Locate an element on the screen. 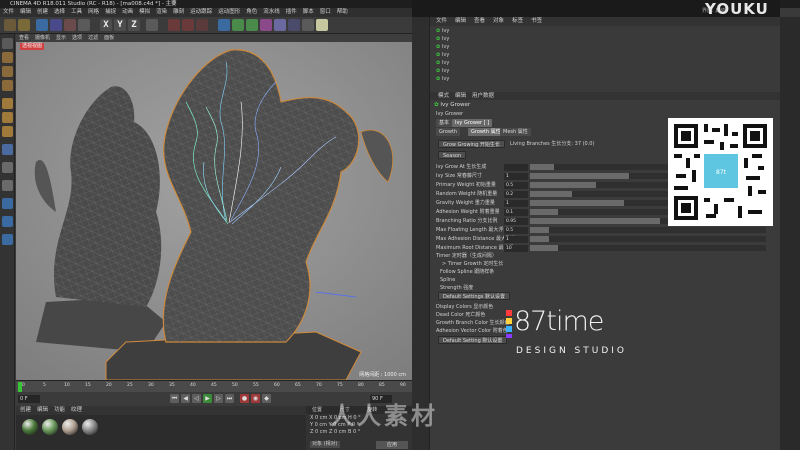 This screenshot has height=450, width=800. rotate-tool-icon is located at coordinates (84, 25).